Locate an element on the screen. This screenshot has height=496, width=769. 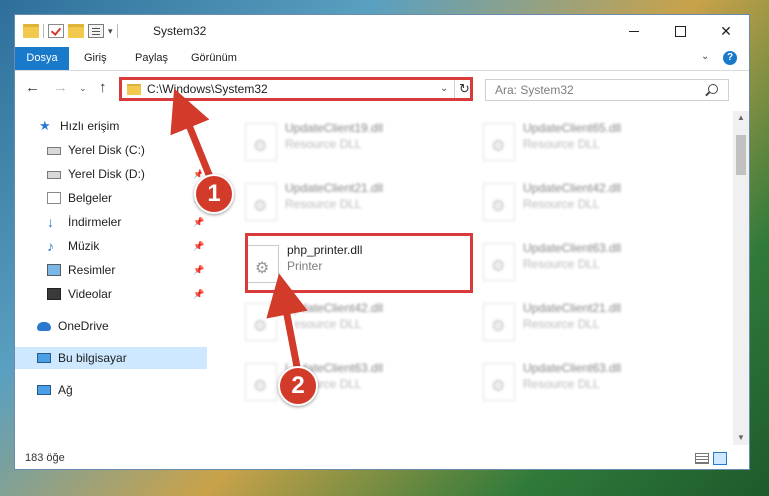
customize-toolbar-icon is located at coordinates (96, 31).